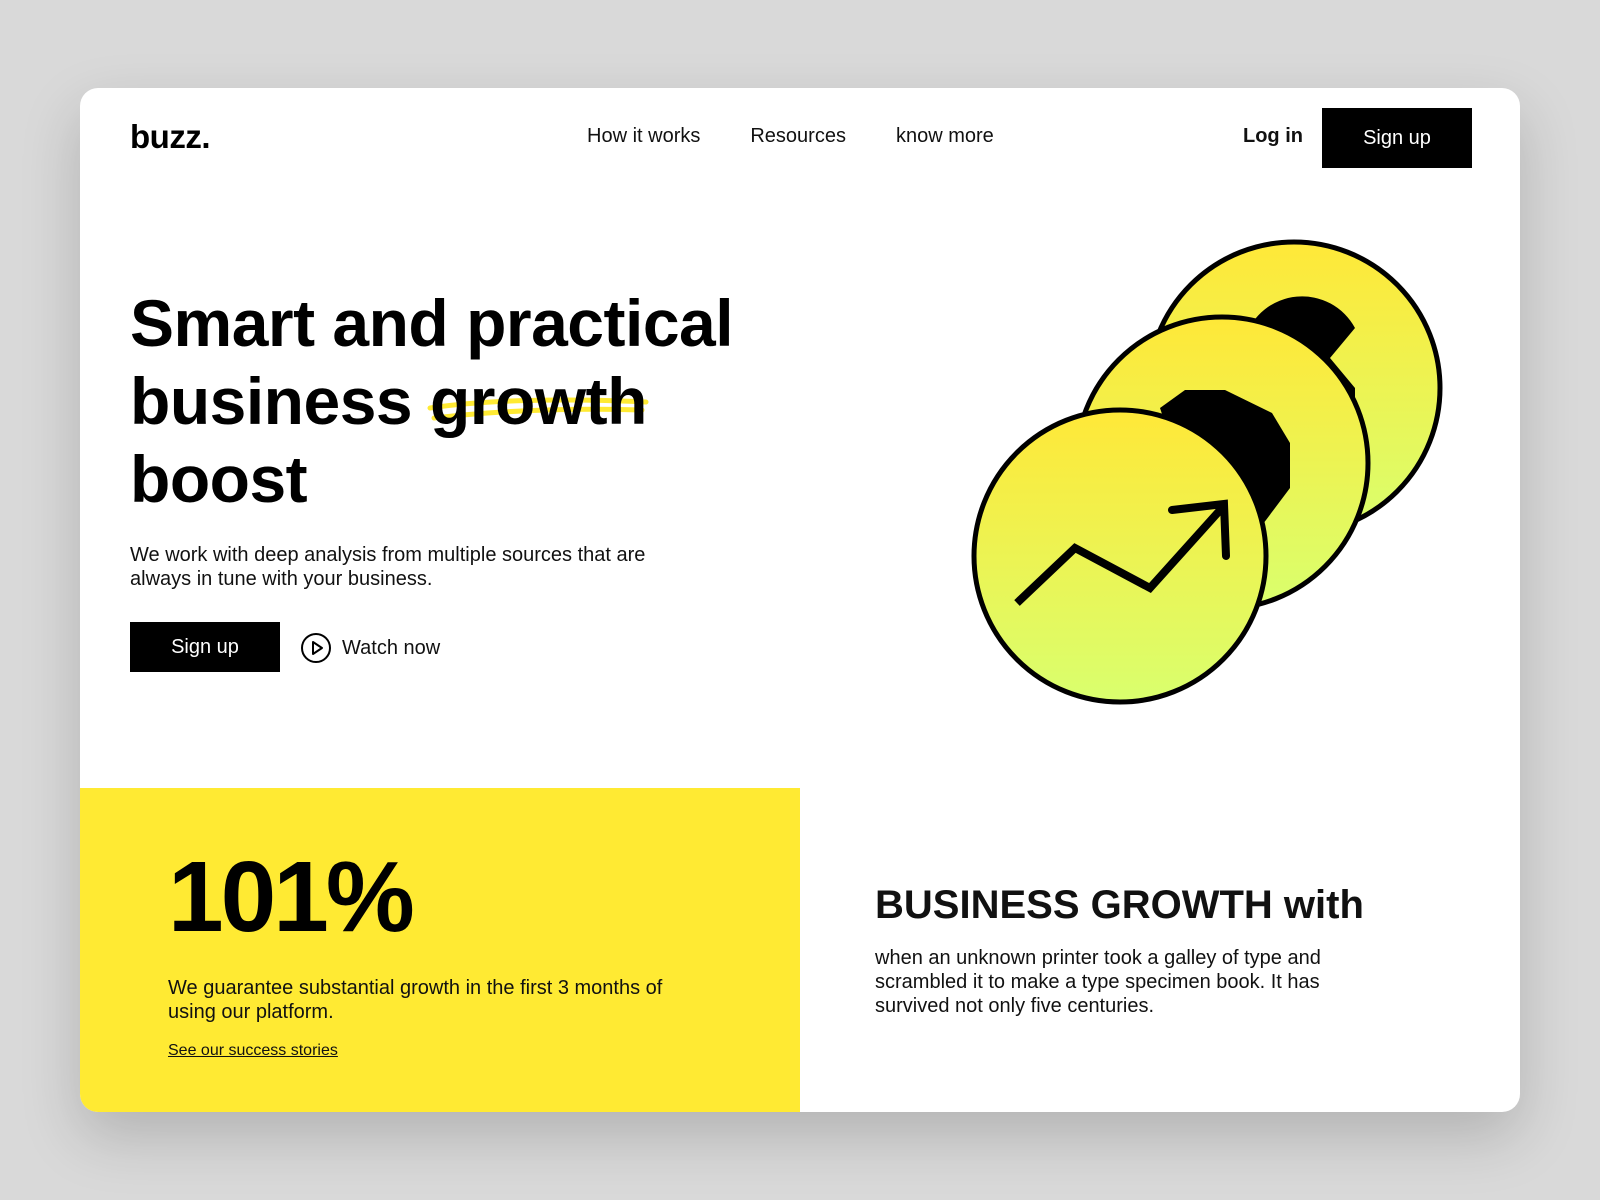  I want to click on stat-number: 101%, so click(291, 897).